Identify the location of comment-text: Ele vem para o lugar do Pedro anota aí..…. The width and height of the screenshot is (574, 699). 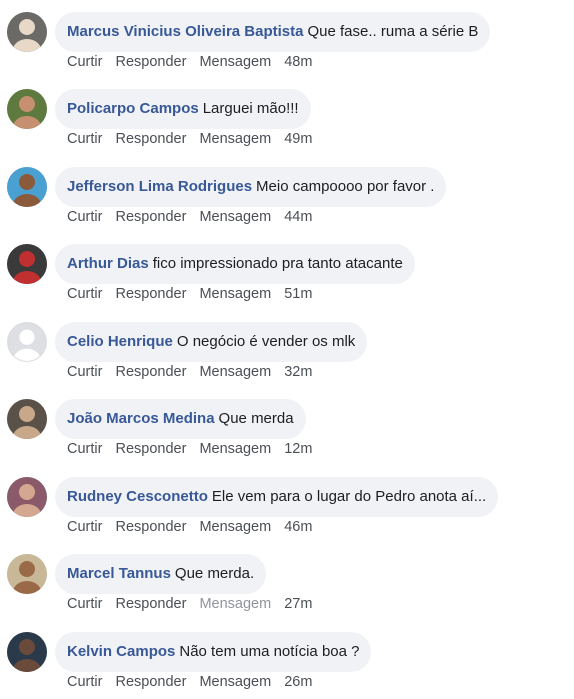
(349, 496).